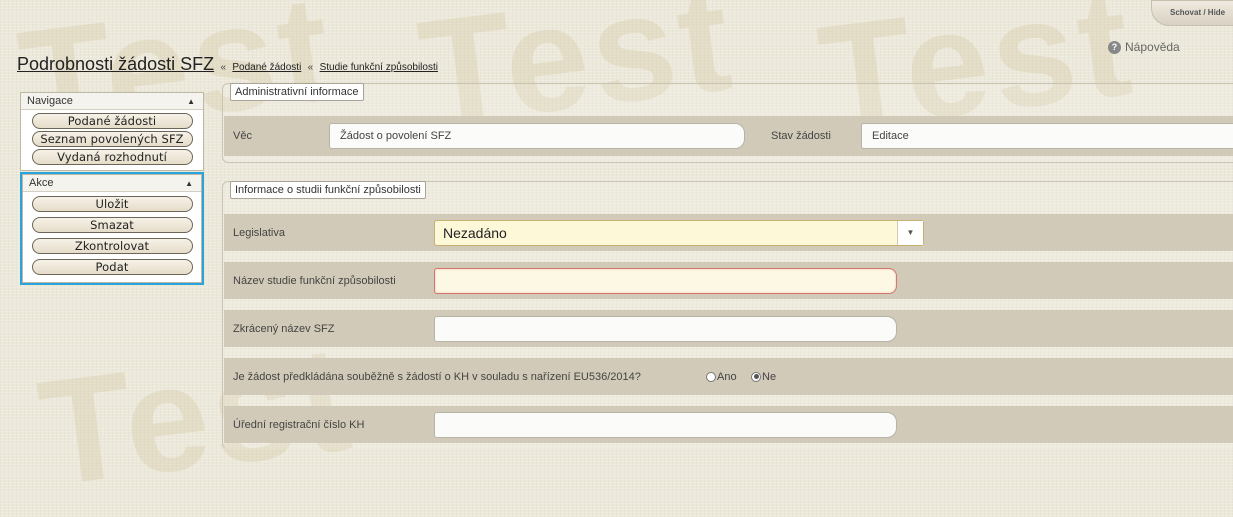  I want to click on study-name-row: Název studie funkční způsobilosti, so click(728, 280).